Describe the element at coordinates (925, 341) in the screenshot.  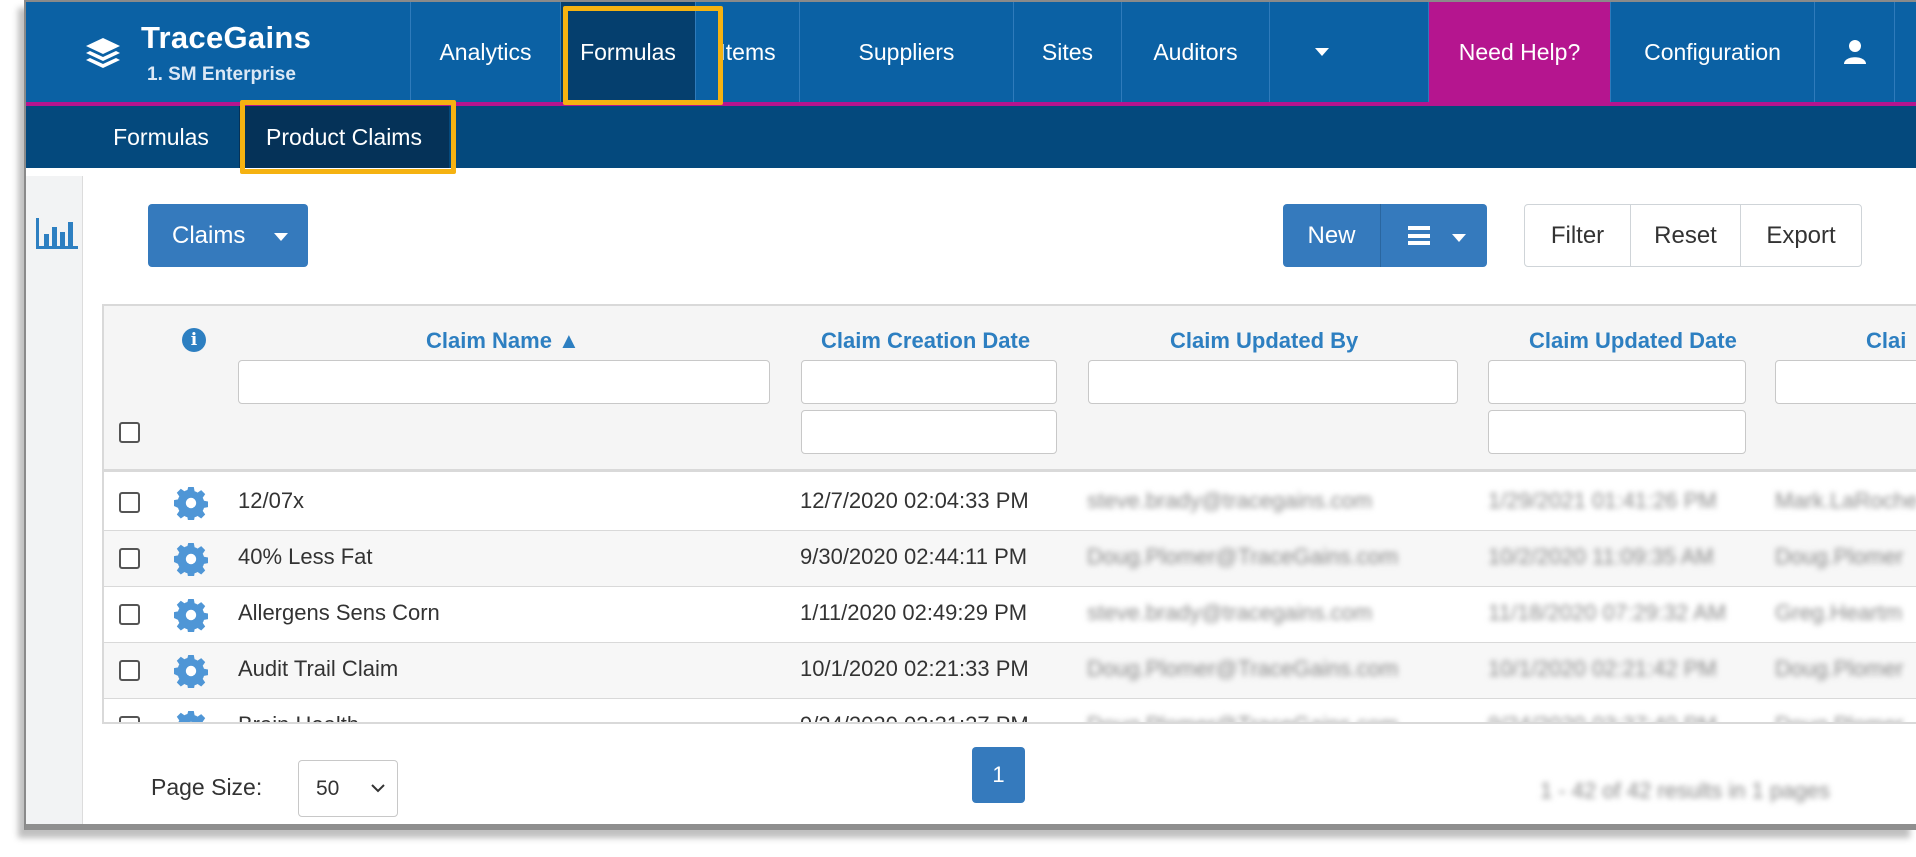
I see `column-claim-creation-date: Claim Creation Date` at that location.